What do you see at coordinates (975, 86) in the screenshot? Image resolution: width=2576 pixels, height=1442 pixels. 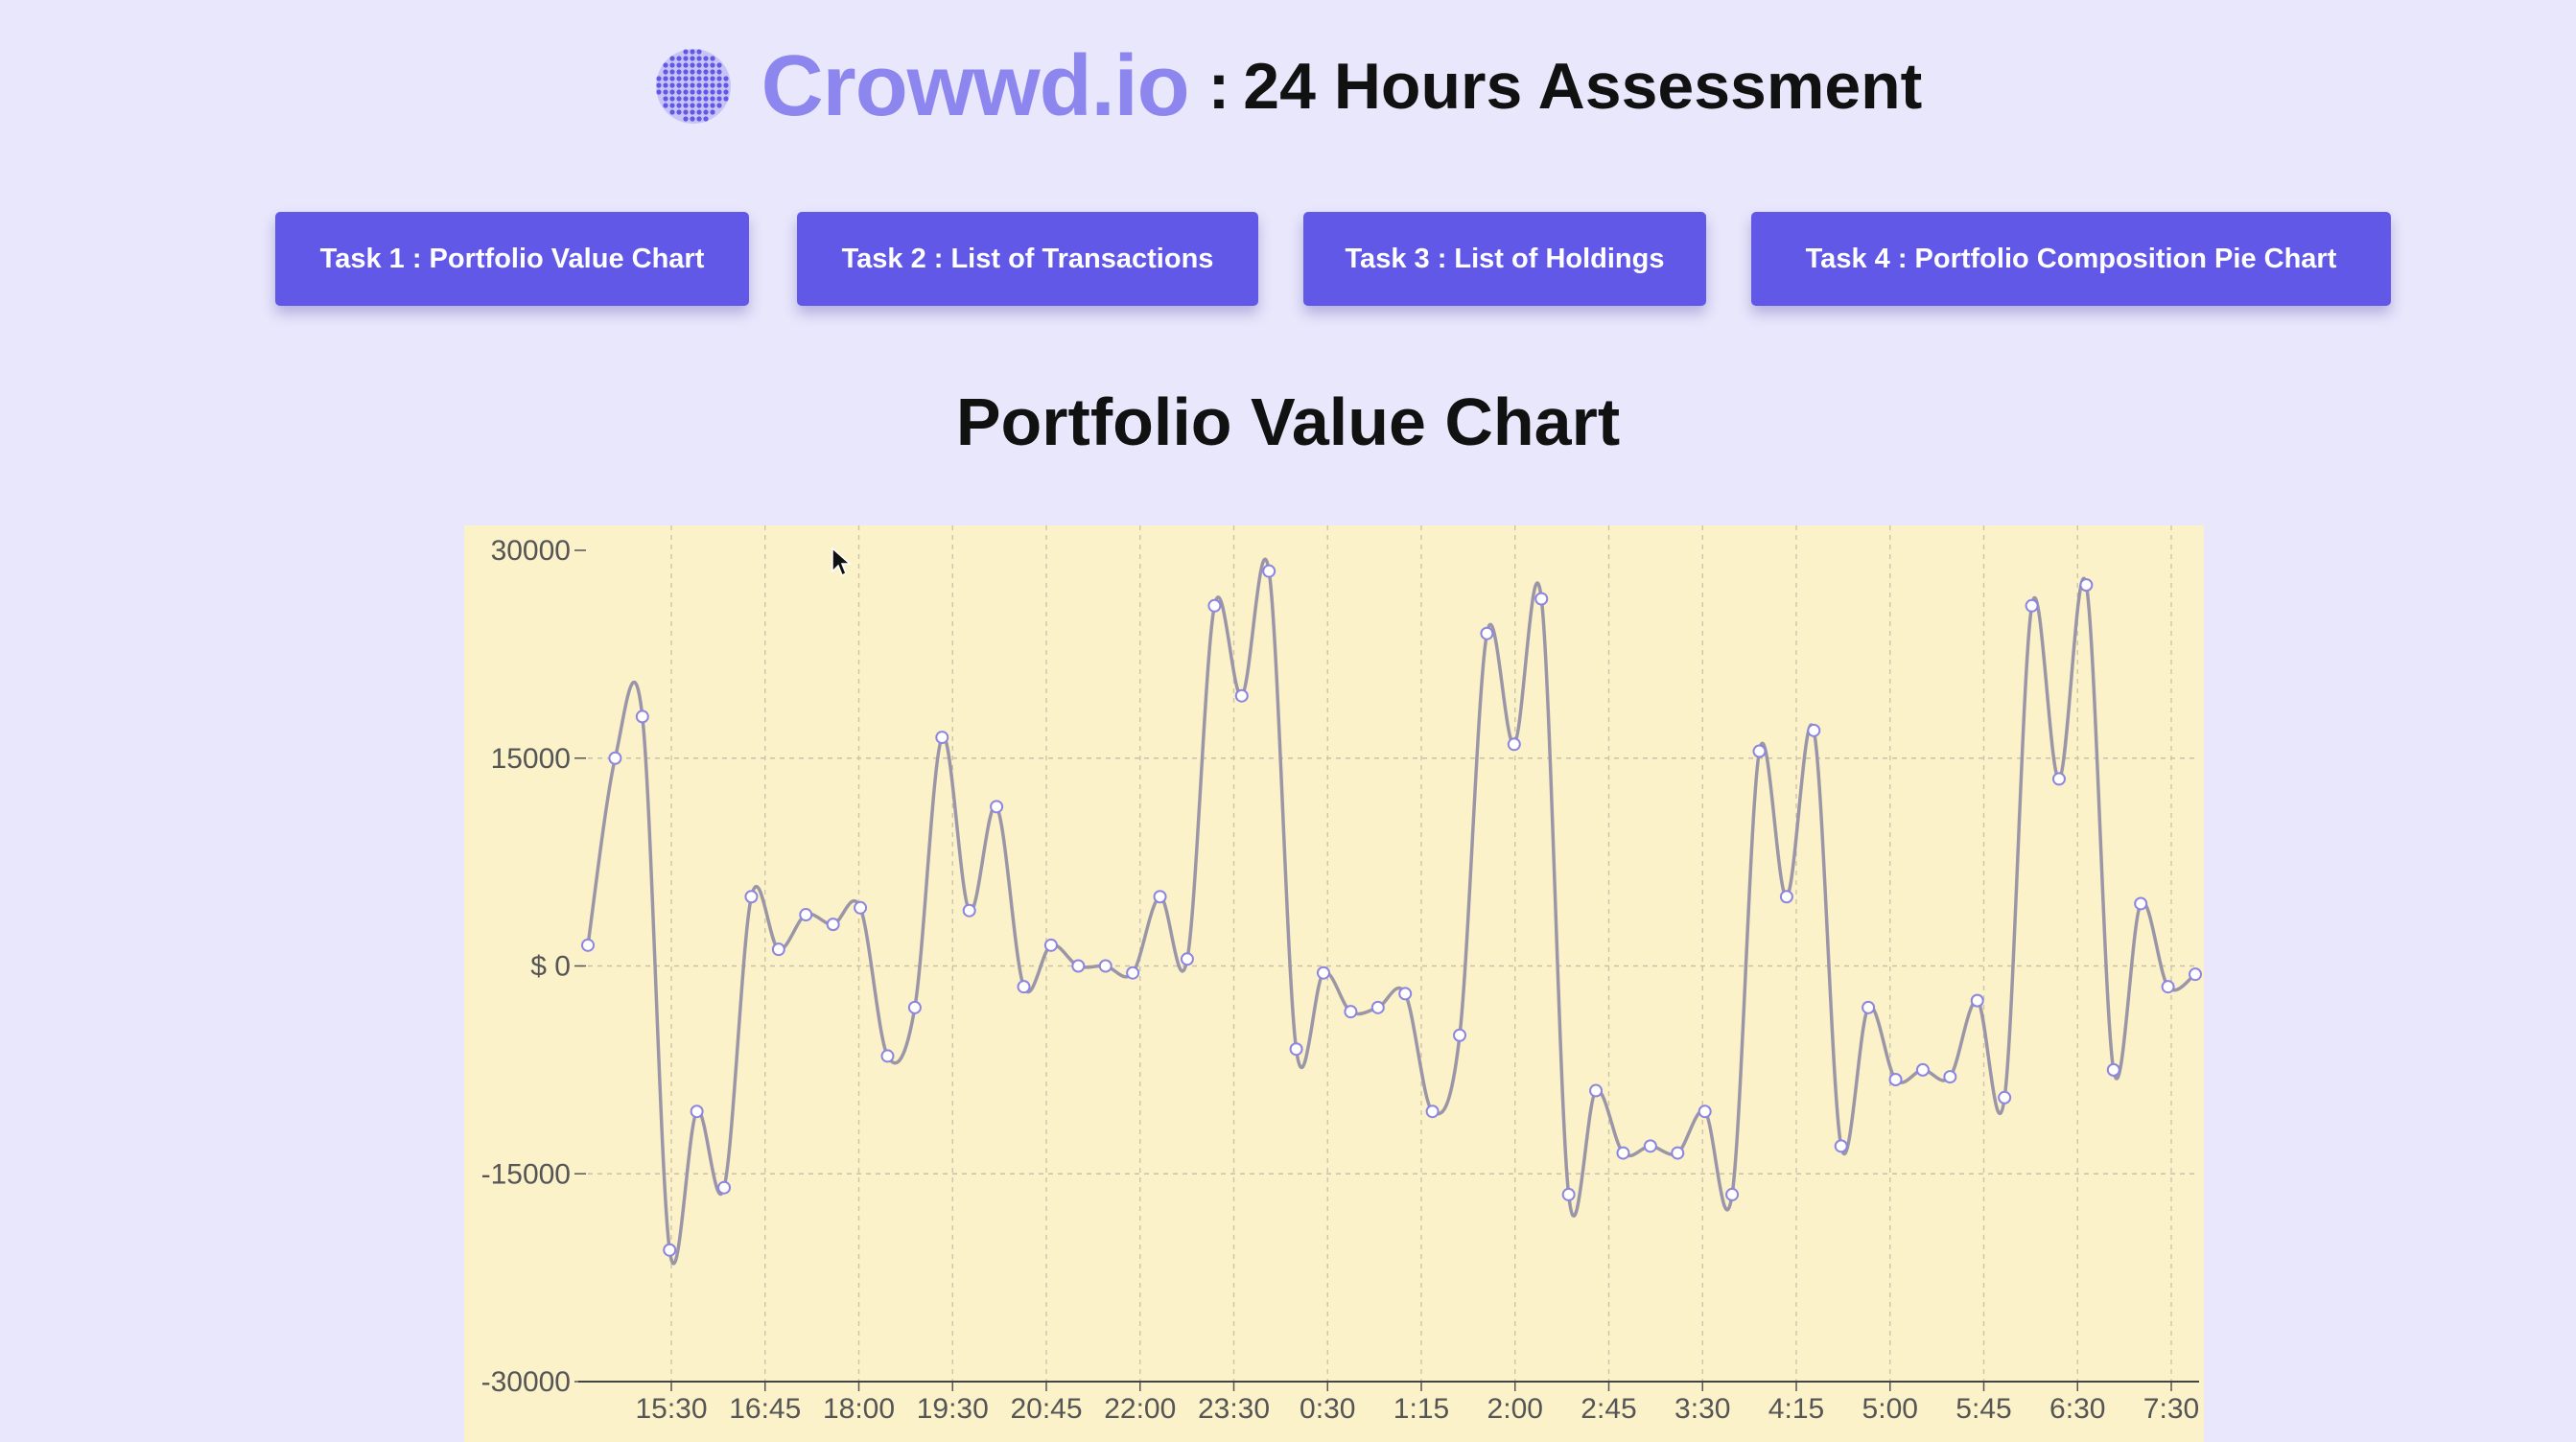 I see `brand-name: Crowwd.io` at bounding box center [975, 86].